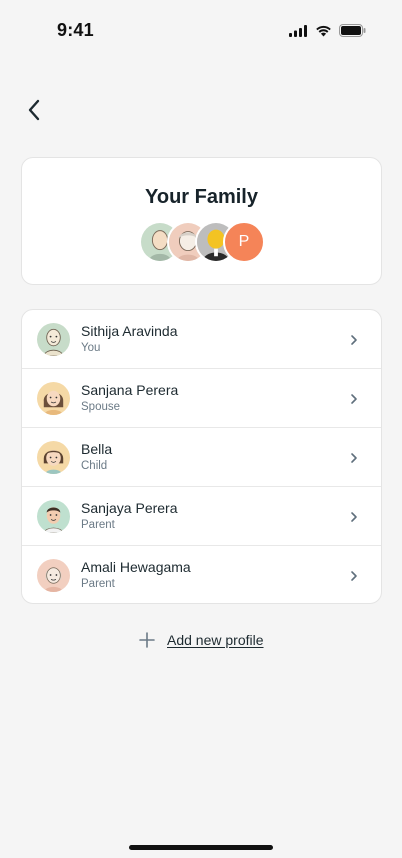 This screenshot has width=402, height=858. I want to click on list-item: Sanjana Perera Spouse, so click(201, 398).